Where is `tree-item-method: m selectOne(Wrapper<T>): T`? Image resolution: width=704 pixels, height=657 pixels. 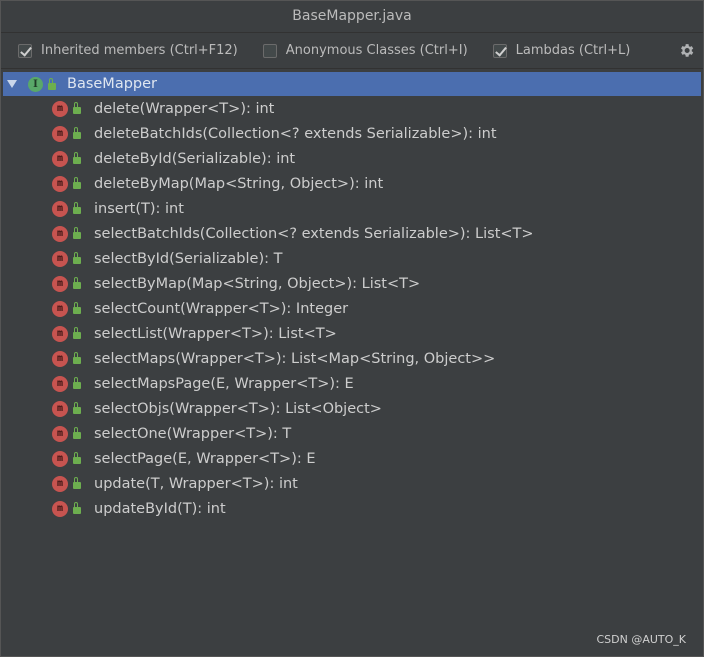
tree-item-method: m selectOne(Wrapper<T>): T is located at coordinates (352, 433).